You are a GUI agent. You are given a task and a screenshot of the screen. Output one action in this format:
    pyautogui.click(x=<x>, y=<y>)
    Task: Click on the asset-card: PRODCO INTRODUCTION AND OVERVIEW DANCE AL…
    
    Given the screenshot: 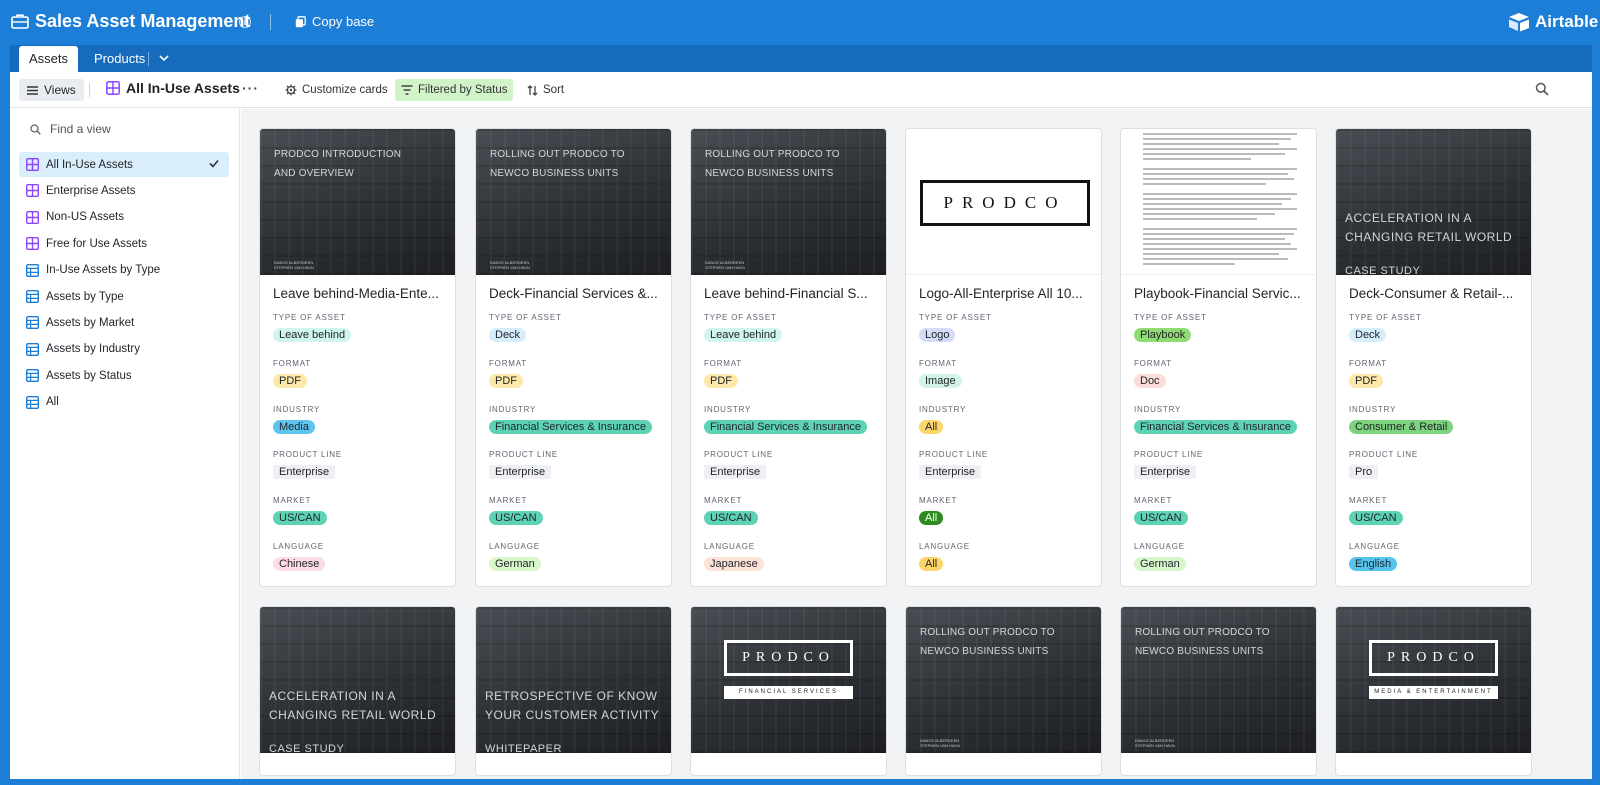 What is the action you would take?
    pyautogui.click(x=357, y=357)
    